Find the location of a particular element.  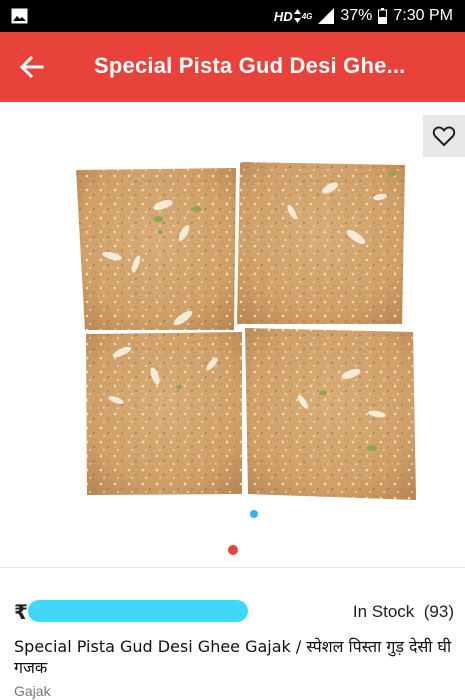

product-category: Gajak is located at coordinates (32, 691).